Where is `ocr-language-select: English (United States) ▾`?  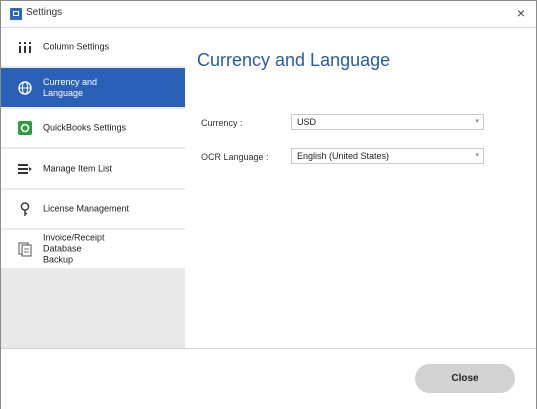
ocr-language-select: English (United States) ▾ is located at coordinates (387, 156).